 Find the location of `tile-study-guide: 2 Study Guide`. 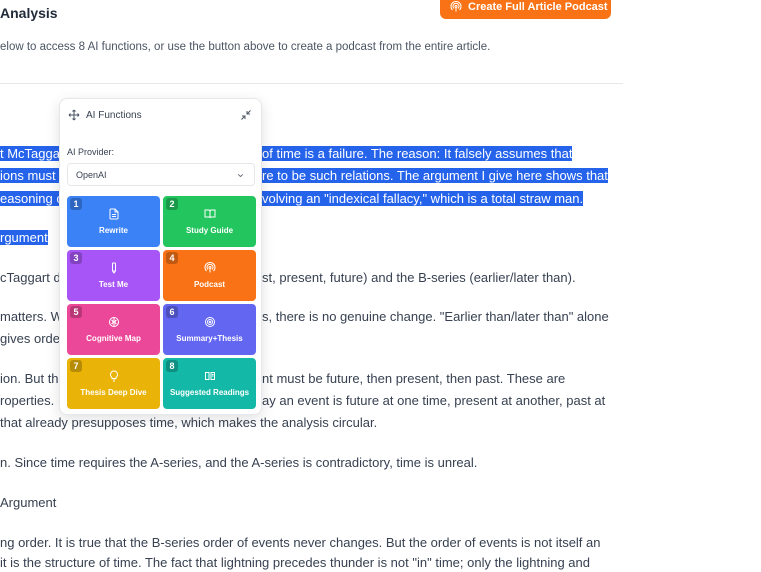

tile-study-guide: 2 Study Guide is located at coordinates (209, 221).